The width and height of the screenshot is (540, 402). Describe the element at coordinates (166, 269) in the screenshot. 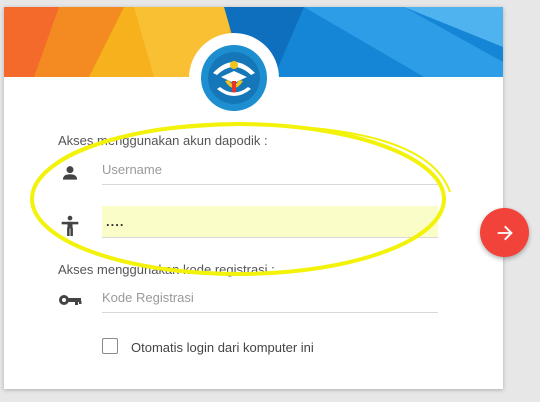

I see `registration-section-label: Akses menggunakan kode registrasi :` at that location.